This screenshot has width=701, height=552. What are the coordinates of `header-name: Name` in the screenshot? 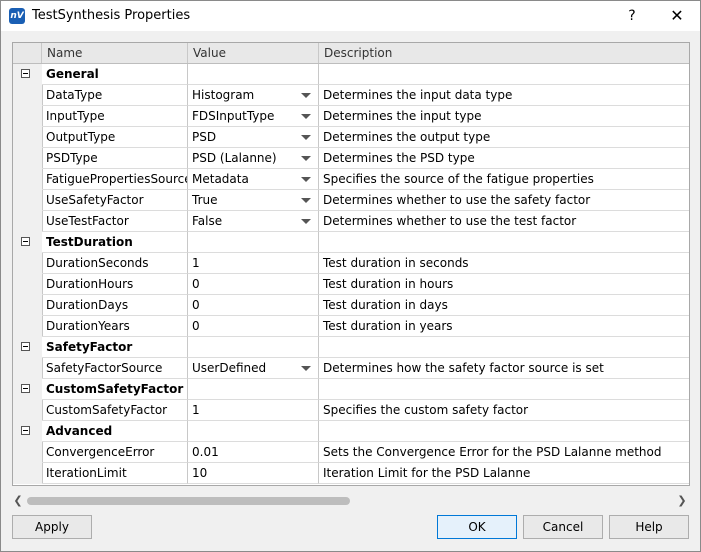 It's located at (115, 53).